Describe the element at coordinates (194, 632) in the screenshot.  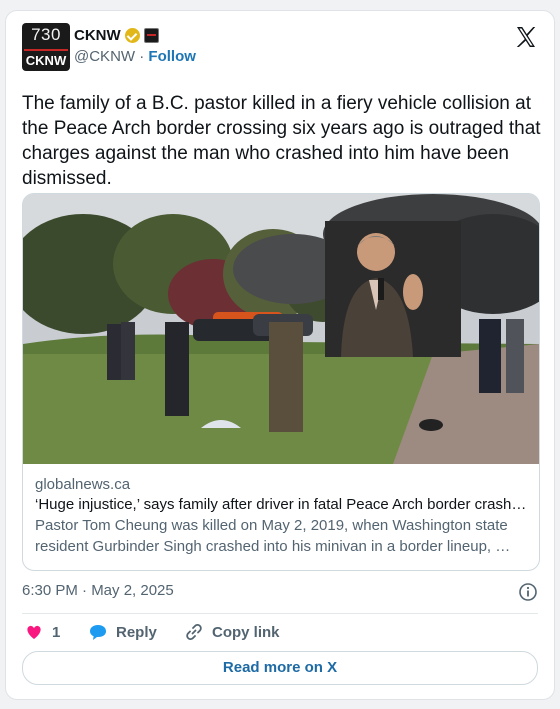
I see `link-icon` at that location.